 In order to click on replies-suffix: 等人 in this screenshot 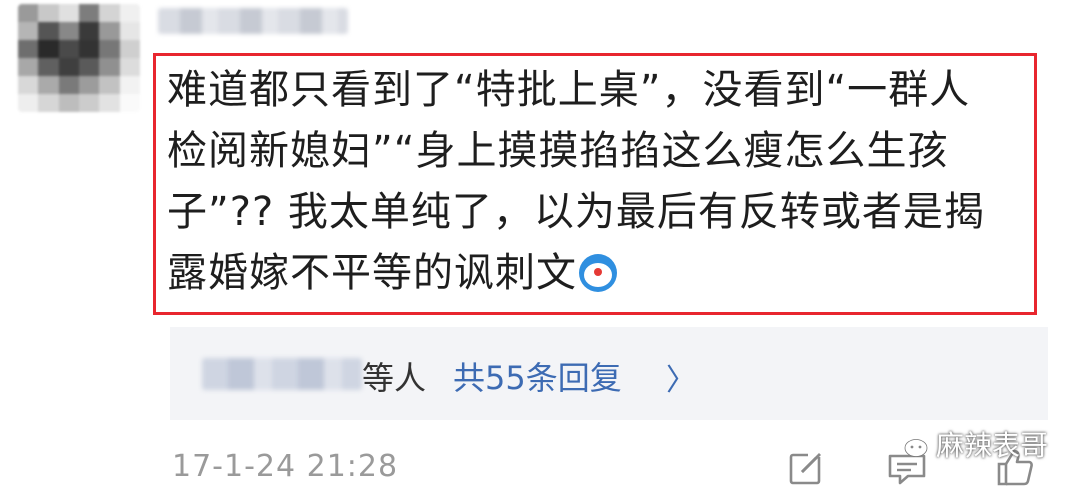, I will do `click(394, 378)`.